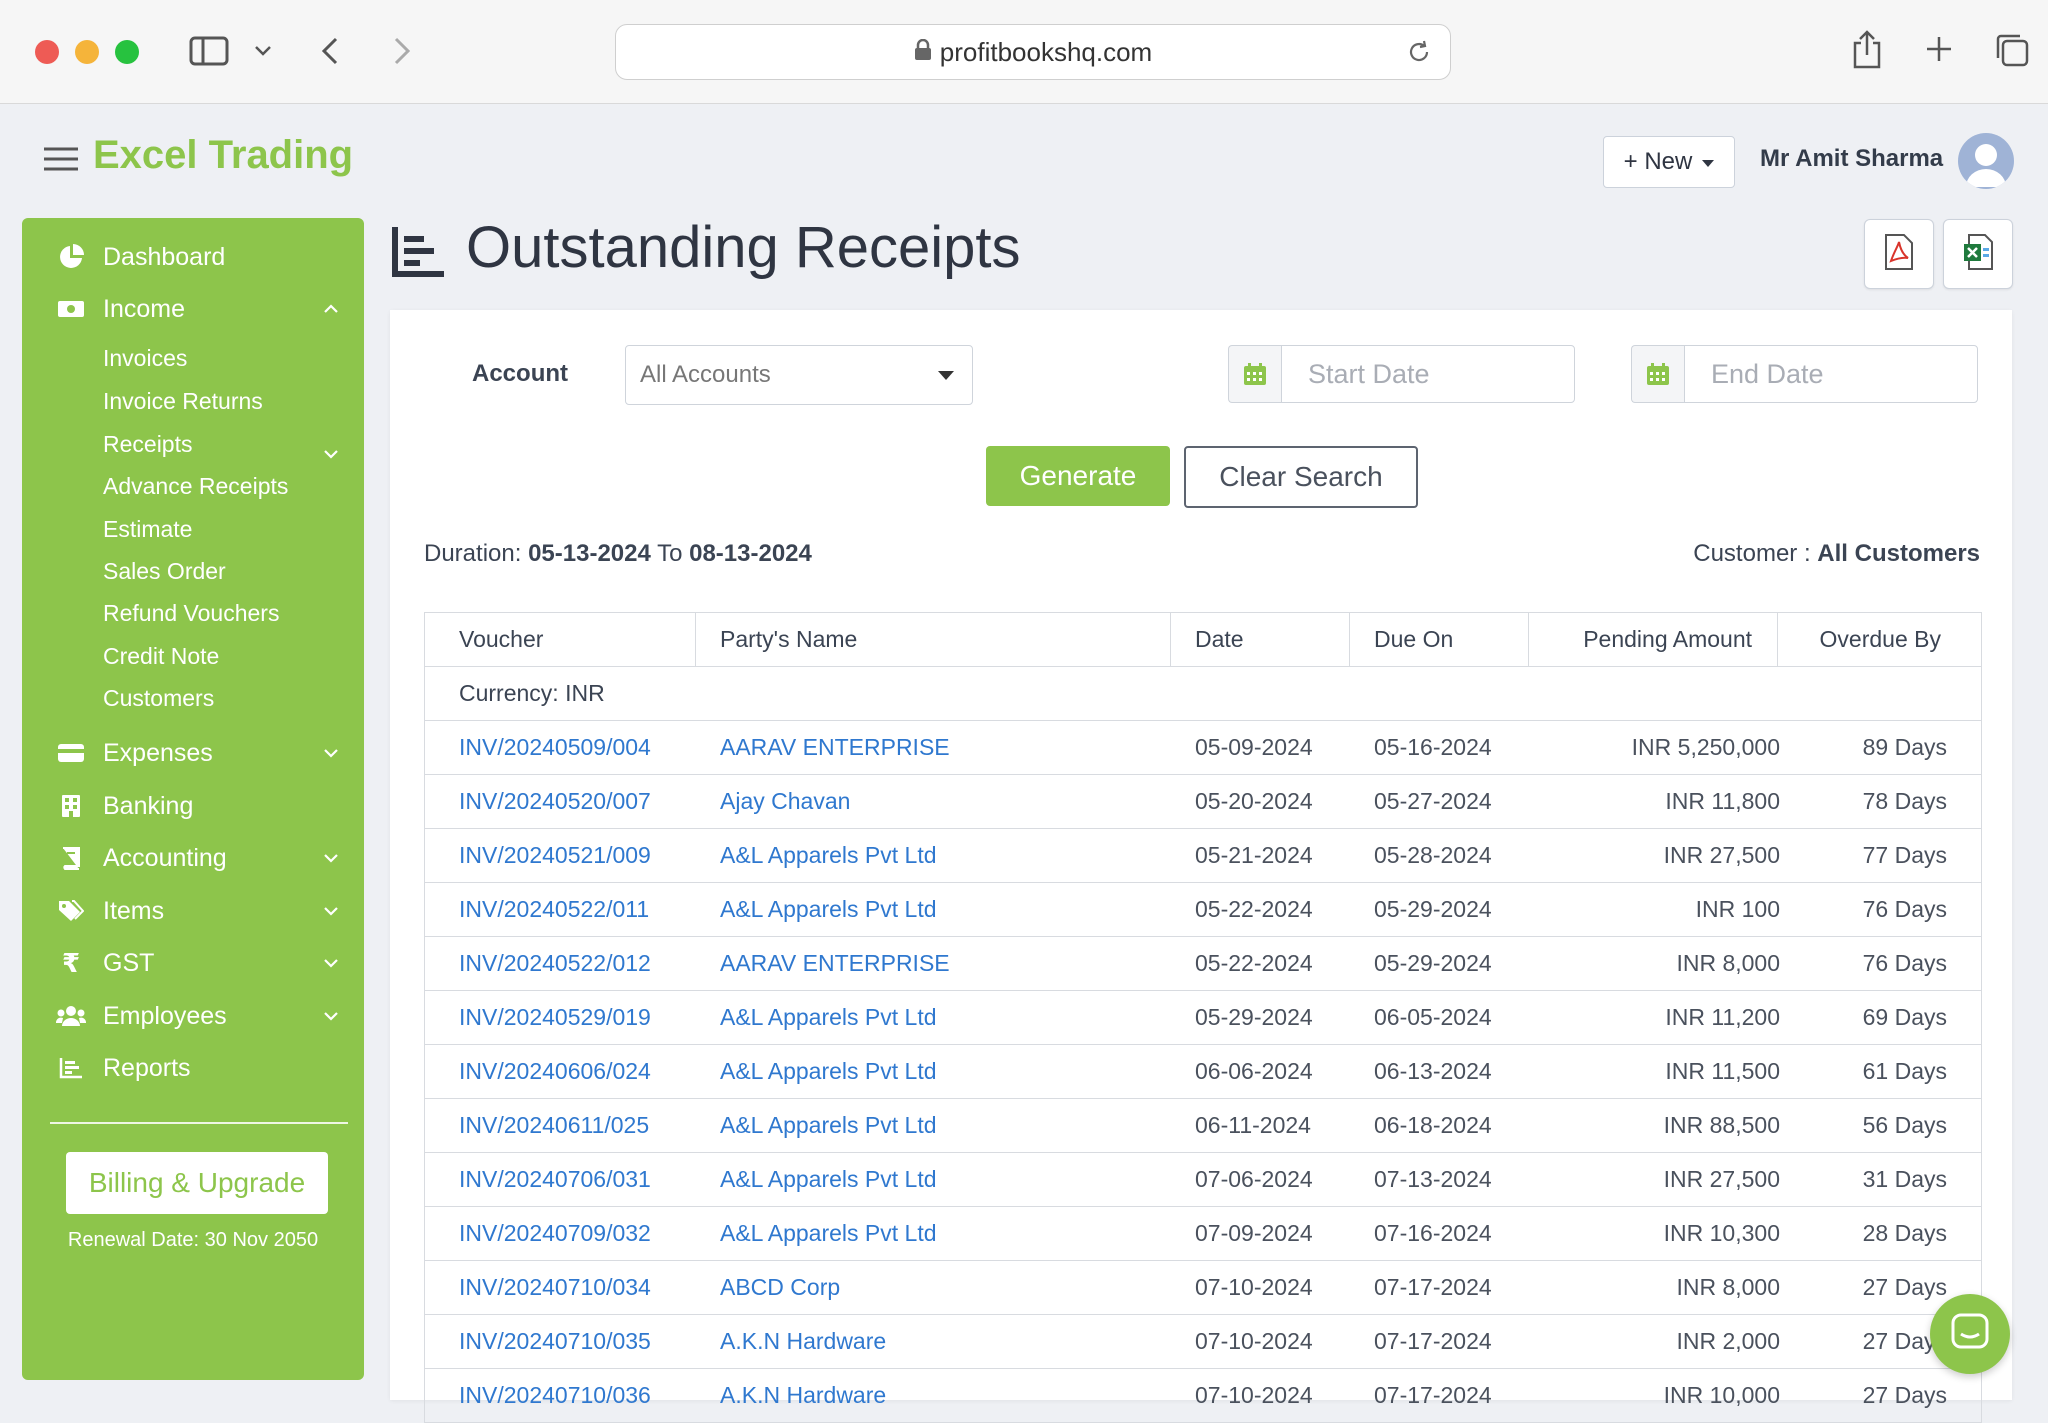  Describe the element at coordinates (1254, 1017) in the screenshot. I see `cell-date: 05-29-2024` at that location.